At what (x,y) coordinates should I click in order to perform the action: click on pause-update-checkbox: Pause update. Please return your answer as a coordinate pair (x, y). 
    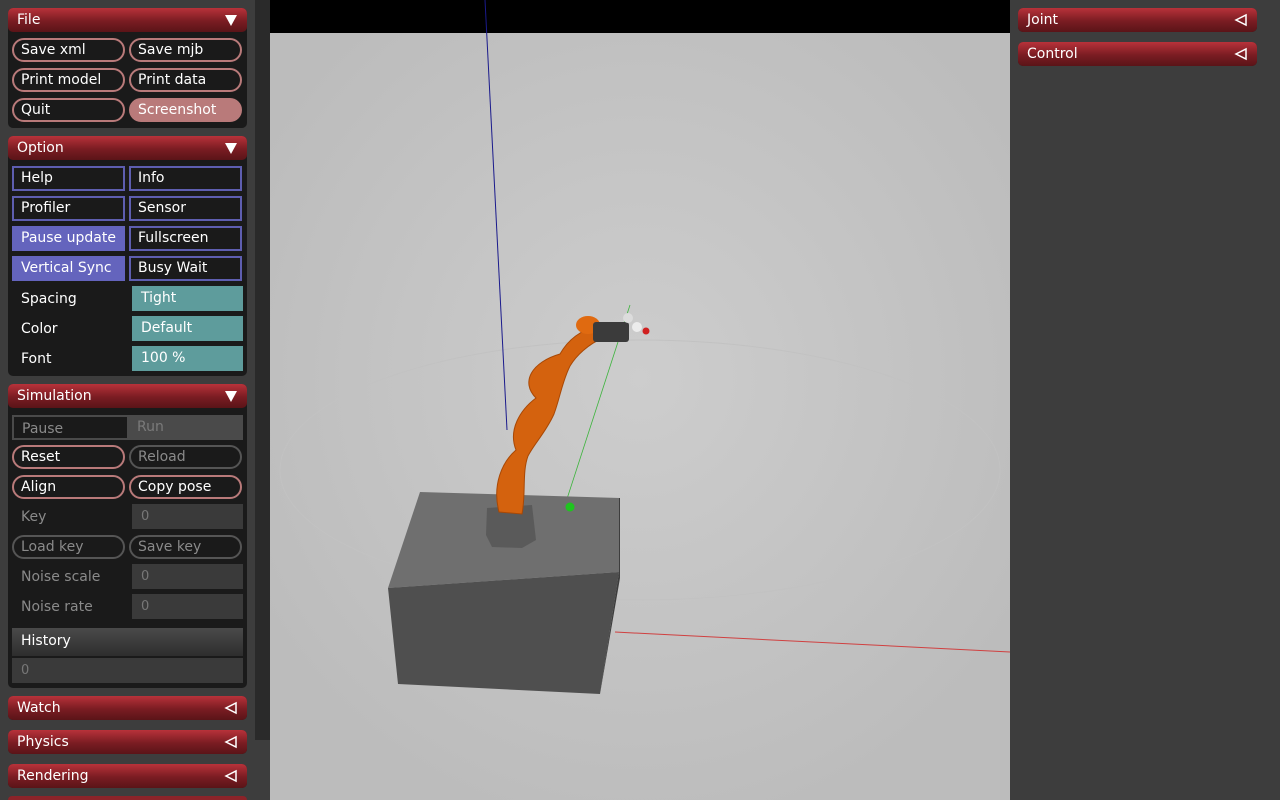
    Looking at the image, I should click on (68, 238).